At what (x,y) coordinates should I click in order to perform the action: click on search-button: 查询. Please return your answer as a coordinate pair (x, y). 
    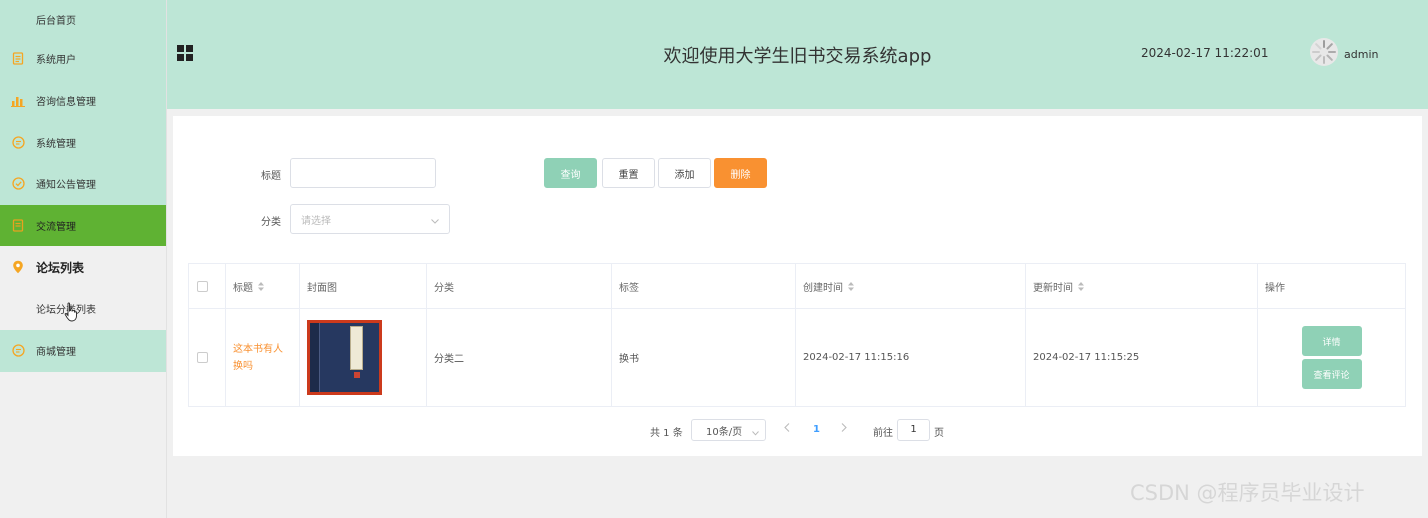
    Looking at the image, I should click on (570, 173).